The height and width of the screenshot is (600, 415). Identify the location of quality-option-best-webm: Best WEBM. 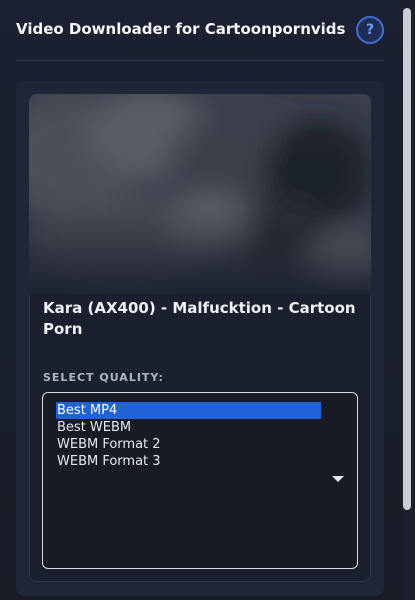
(188, 427).